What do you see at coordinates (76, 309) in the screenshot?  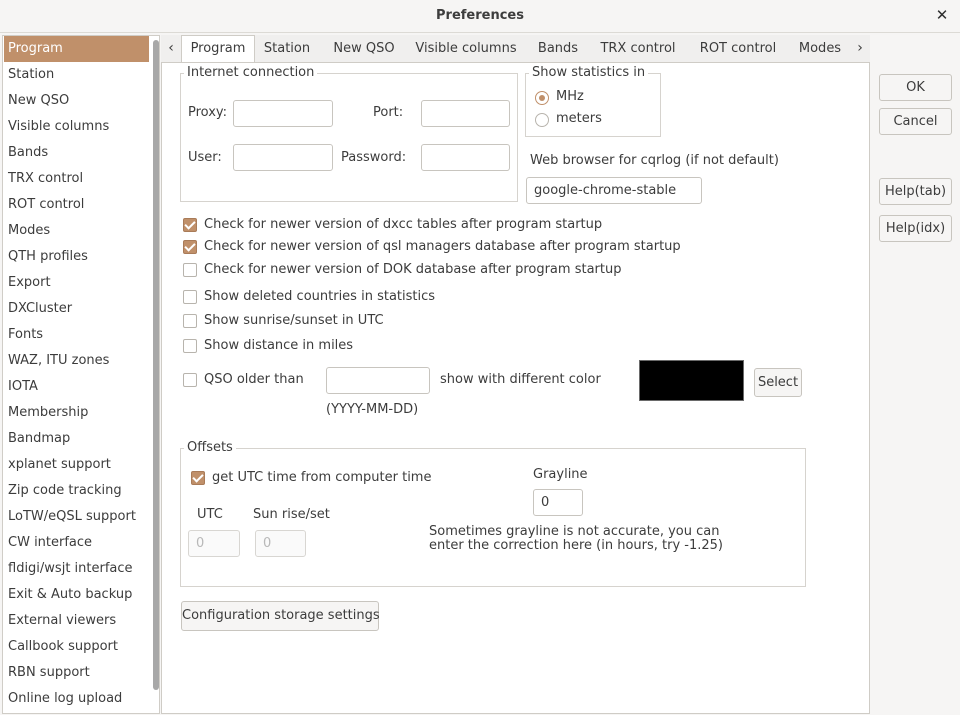 I see `sidebar-item-dxcluster: DXCluster` at bounding box center [76, 309].